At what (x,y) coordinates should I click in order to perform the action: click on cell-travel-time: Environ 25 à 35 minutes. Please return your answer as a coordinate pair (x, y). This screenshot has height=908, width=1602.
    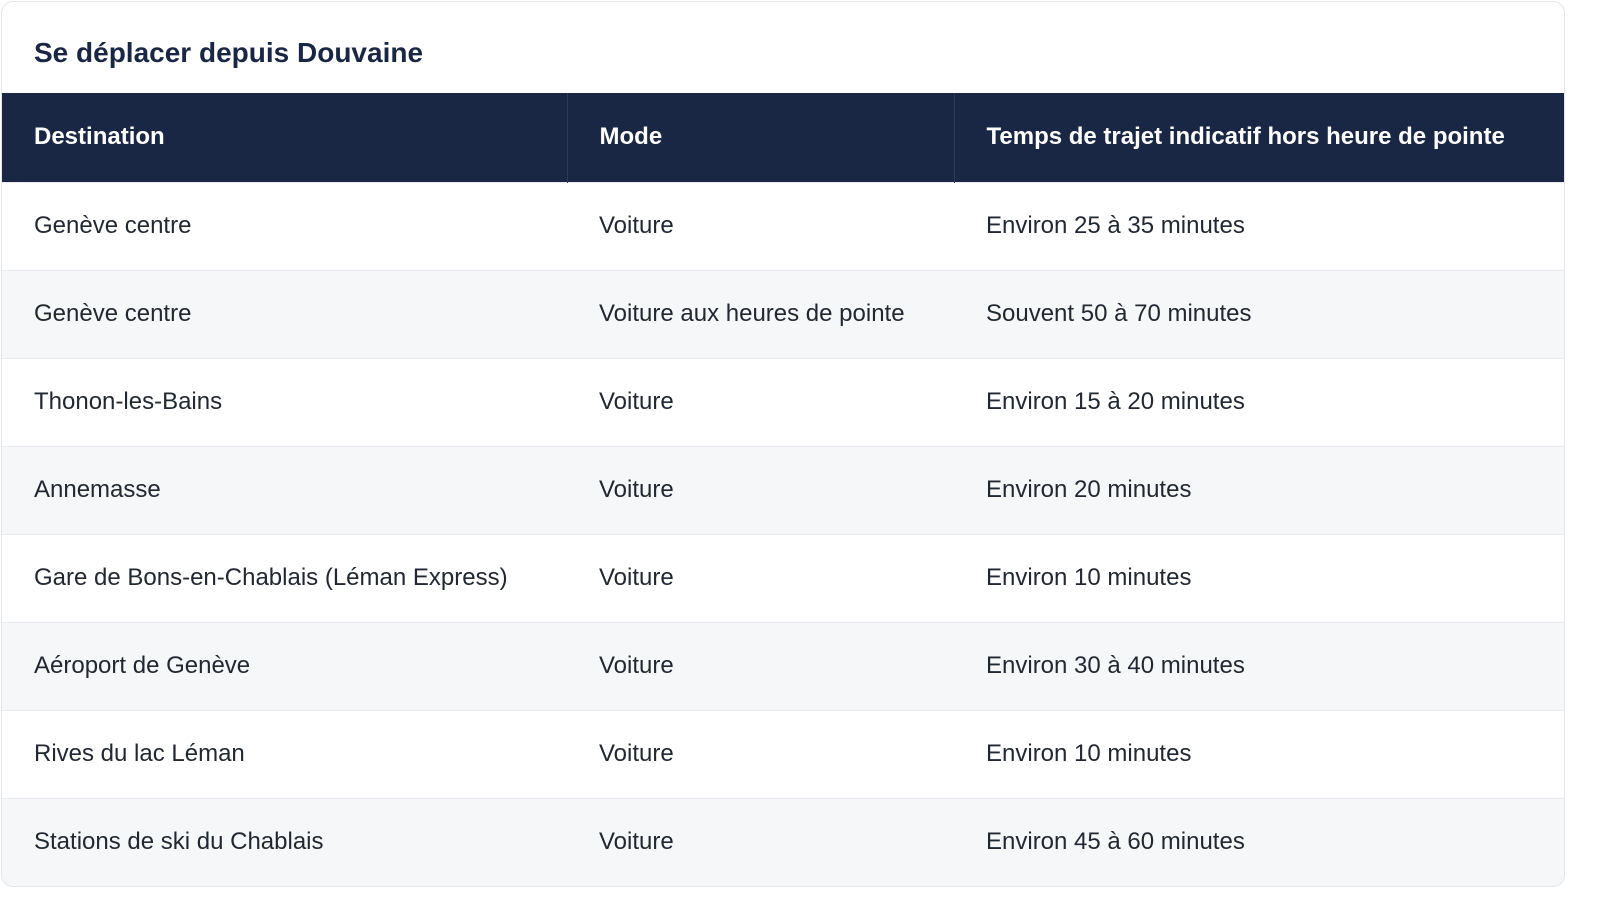
    Looking at the image, I should click on (1115, 225).